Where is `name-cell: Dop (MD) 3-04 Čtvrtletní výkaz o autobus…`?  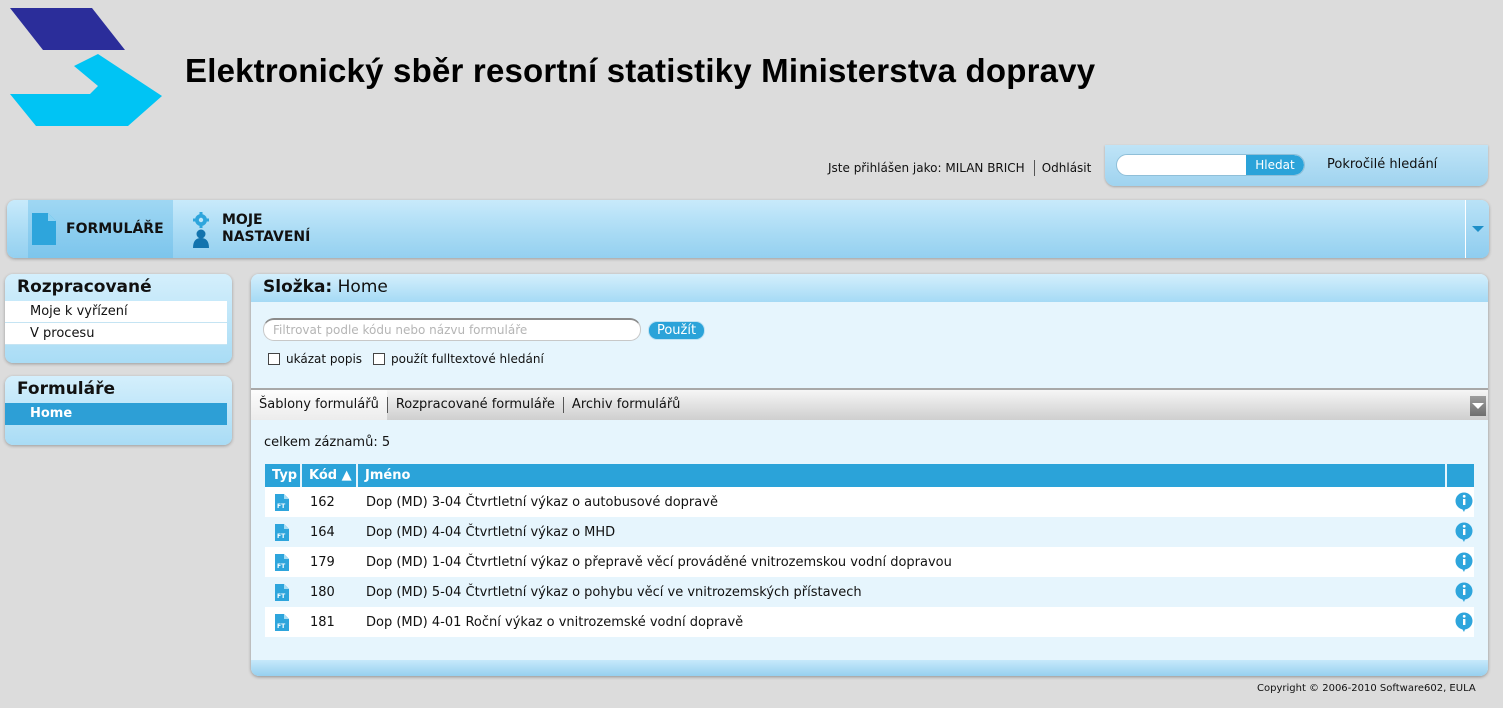 name-cell: Dop (MD) 3-04 Čtvrtletní výkaz o autobus… is located at coordinates (901, 502).